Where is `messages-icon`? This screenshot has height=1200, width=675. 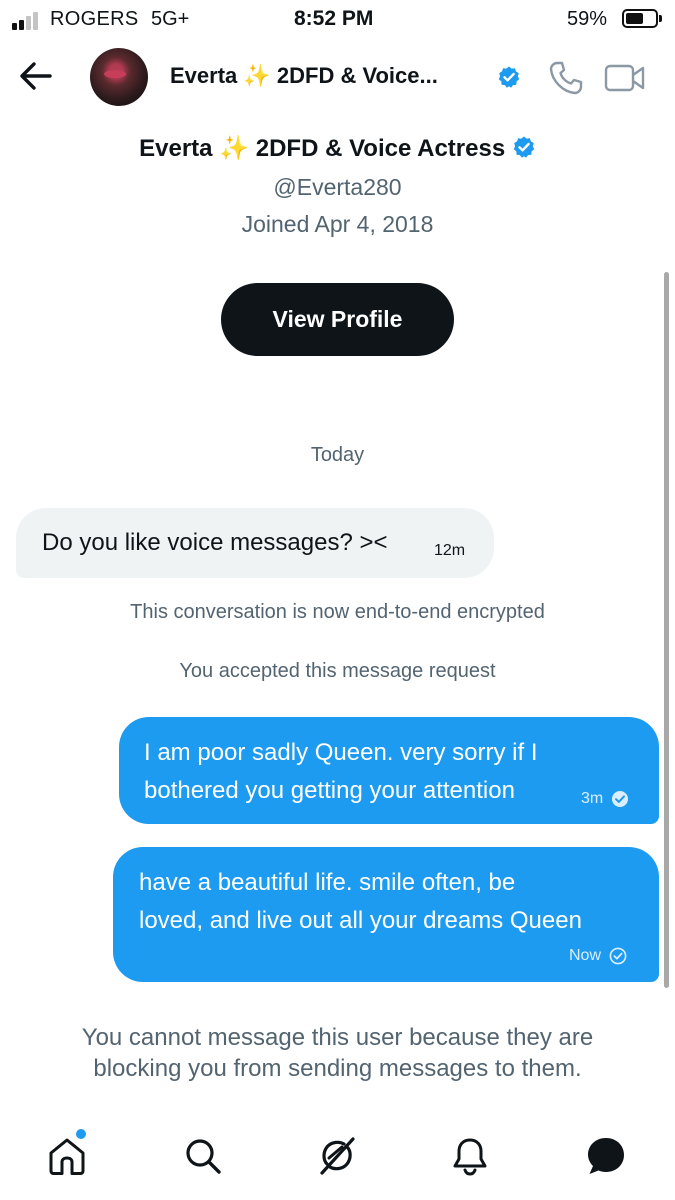
messages-icon is located at coordinates (606, 1156).